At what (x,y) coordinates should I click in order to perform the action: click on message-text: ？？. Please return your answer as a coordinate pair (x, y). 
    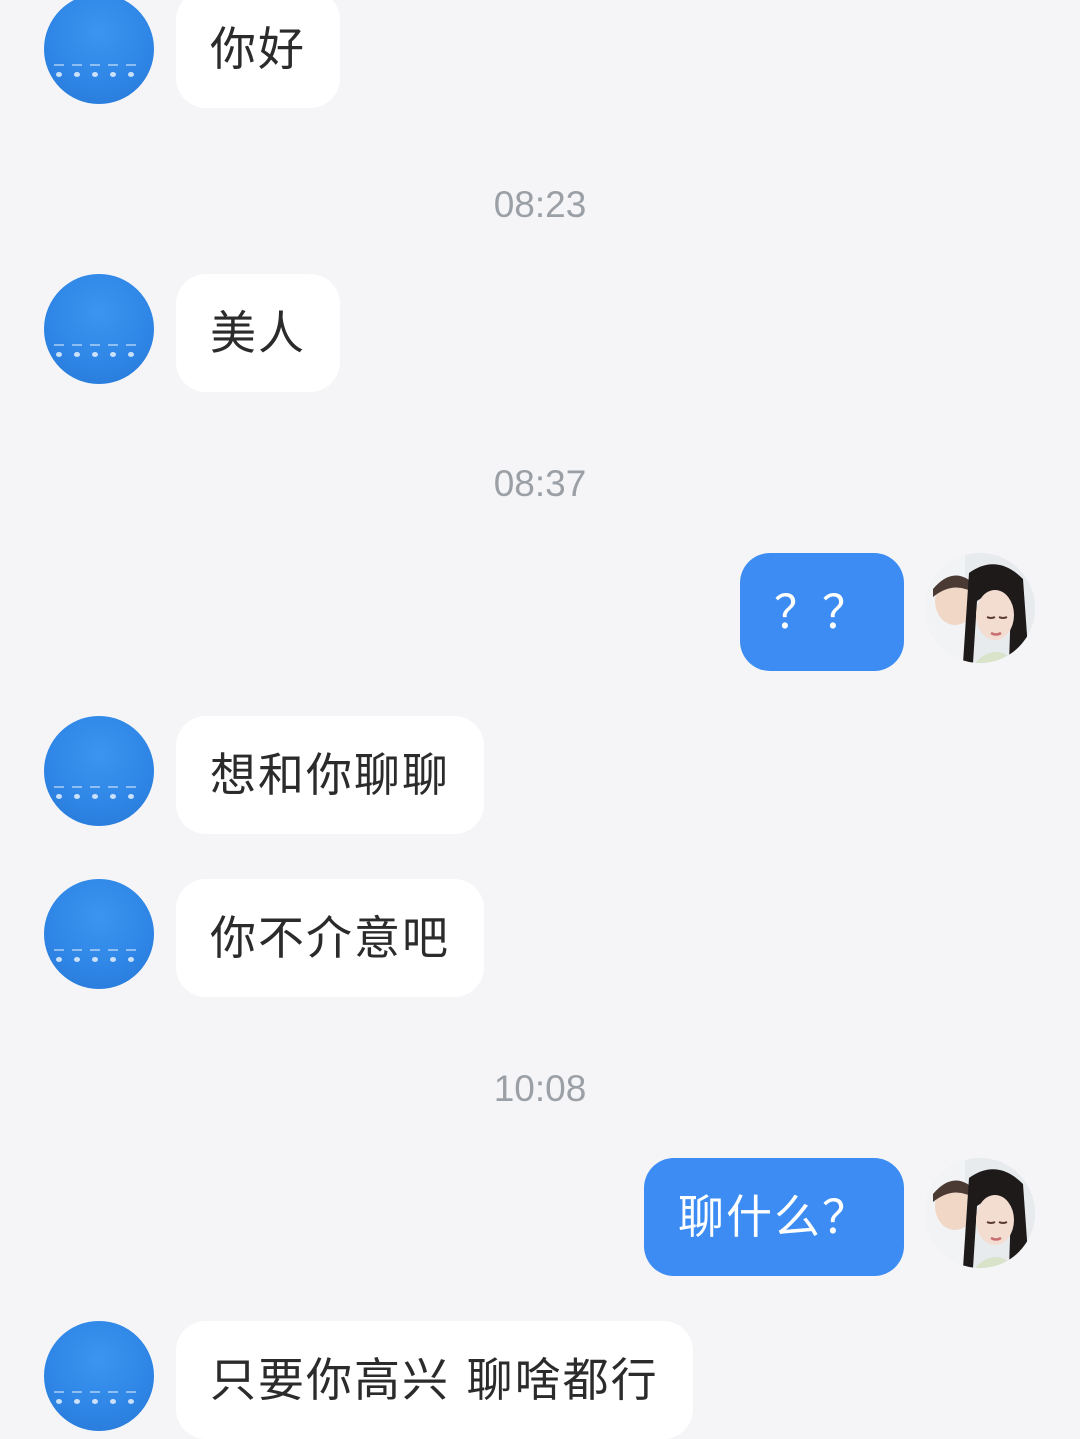
    Looking at the image, I should click on (822, 612).